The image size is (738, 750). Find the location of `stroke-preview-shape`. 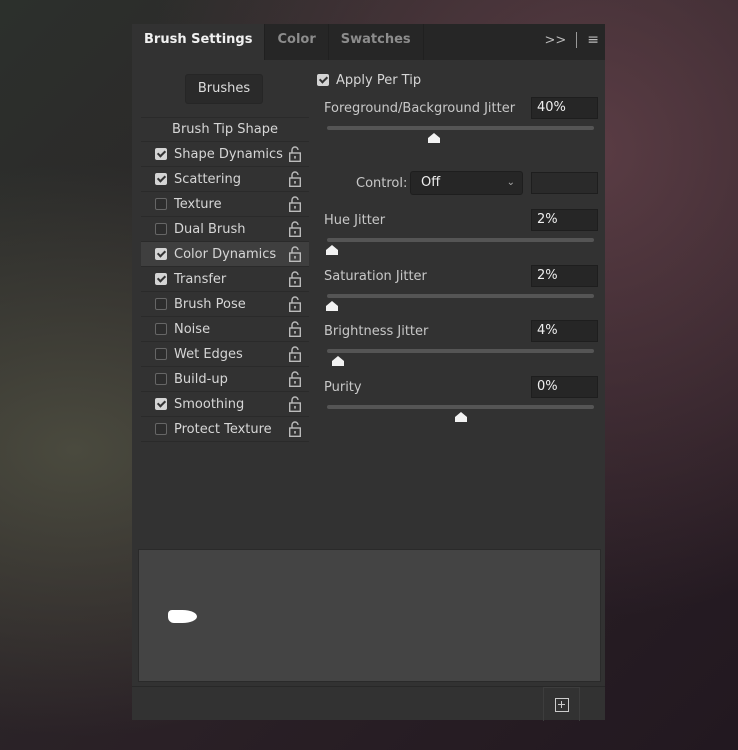

stroke-preview-shape is located at coordinates (182, 616).